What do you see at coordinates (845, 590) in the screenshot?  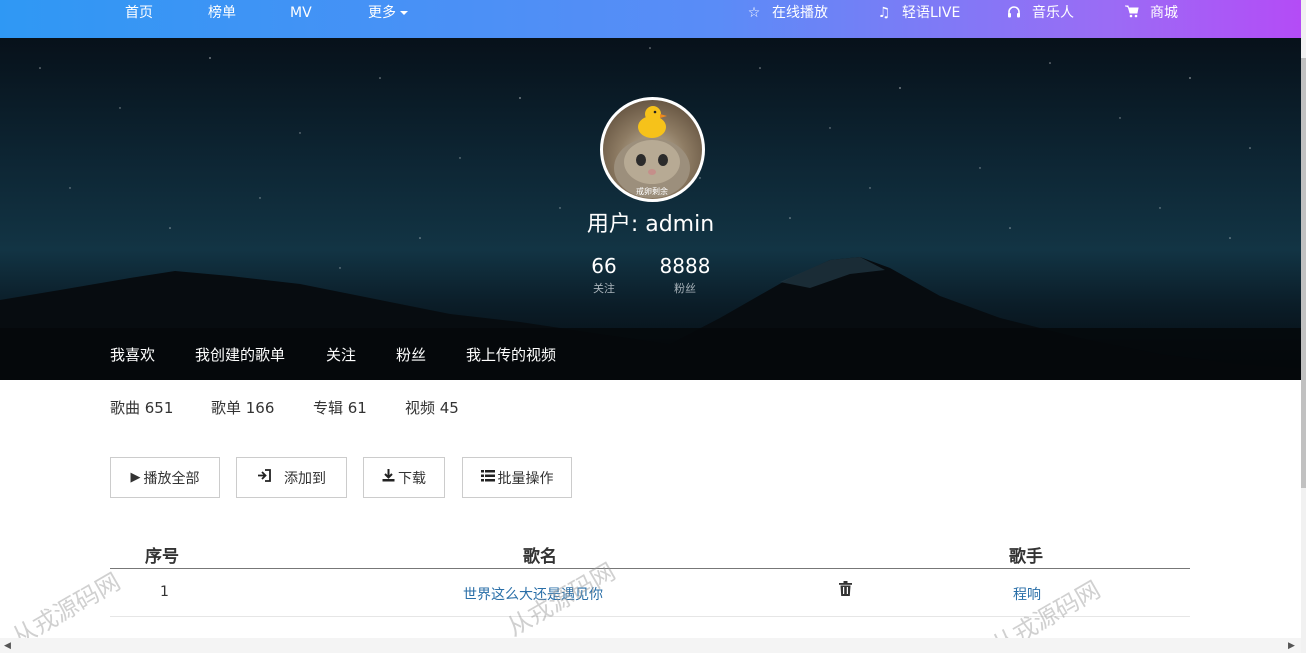 I see `trash-icon` at bounding box center [845, 590].